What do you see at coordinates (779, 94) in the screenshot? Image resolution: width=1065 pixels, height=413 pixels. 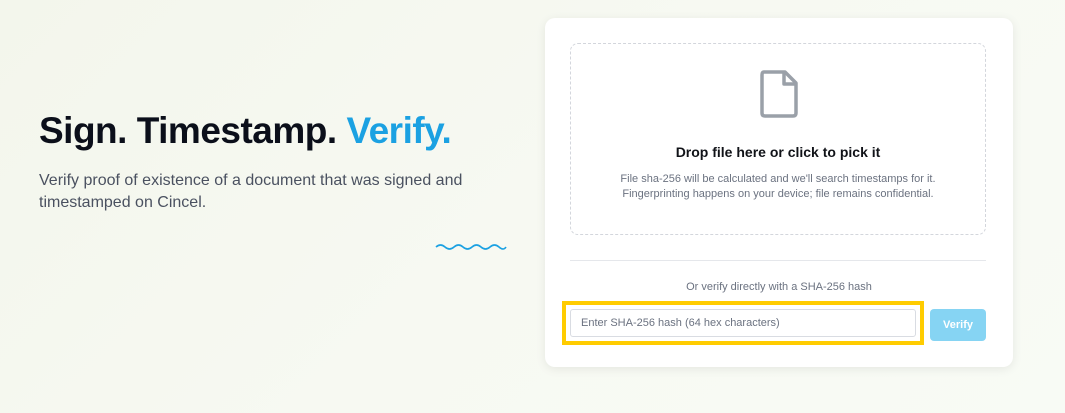 I see `file-icon` at bounding box center [779, 94].